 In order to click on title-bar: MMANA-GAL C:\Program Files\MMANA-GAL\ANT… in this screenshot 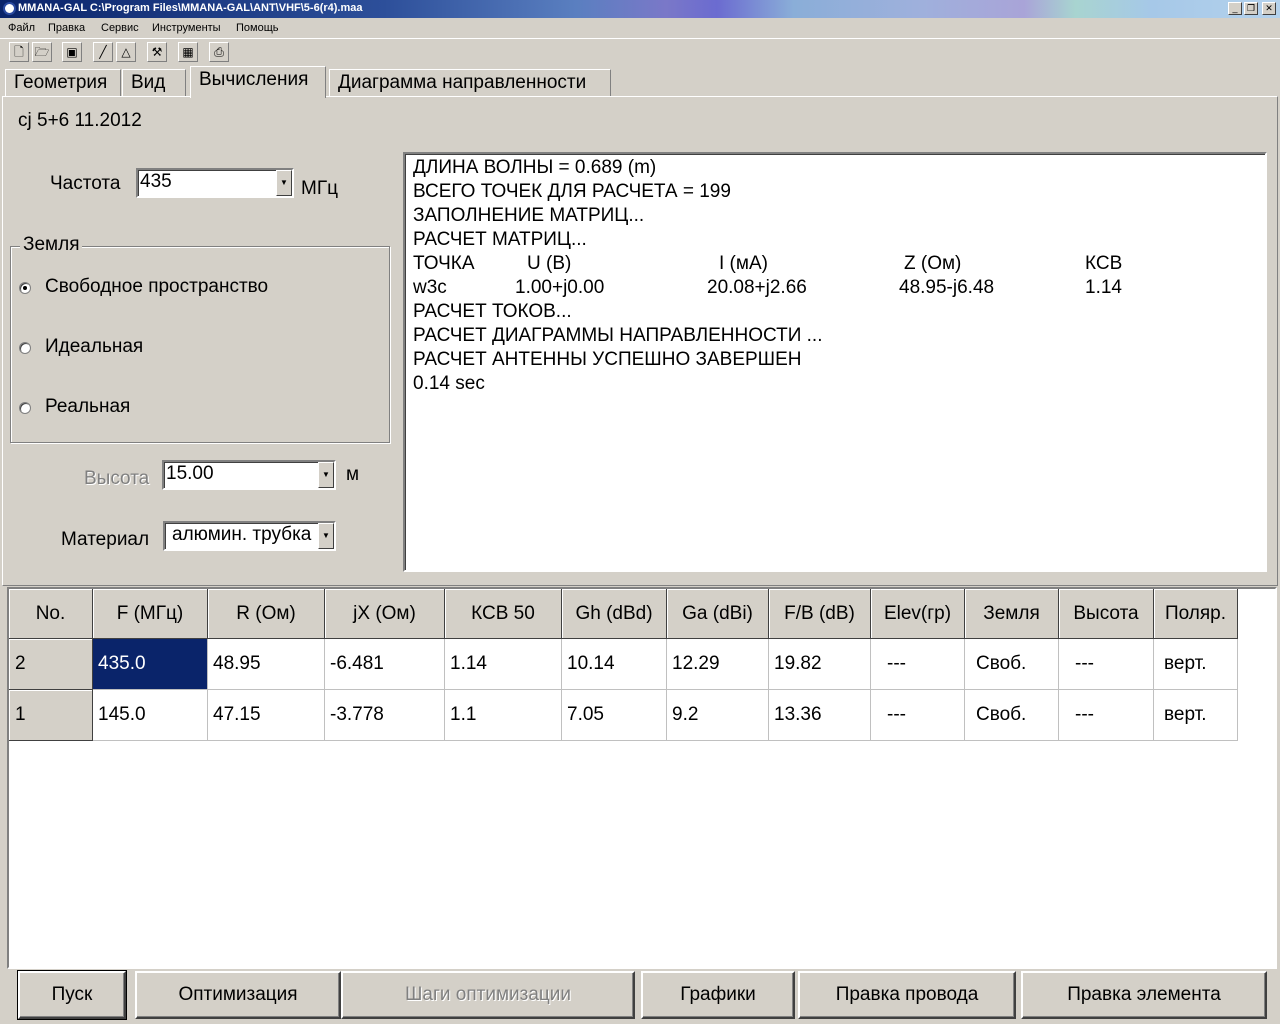, I will do `click(640, 9)`.